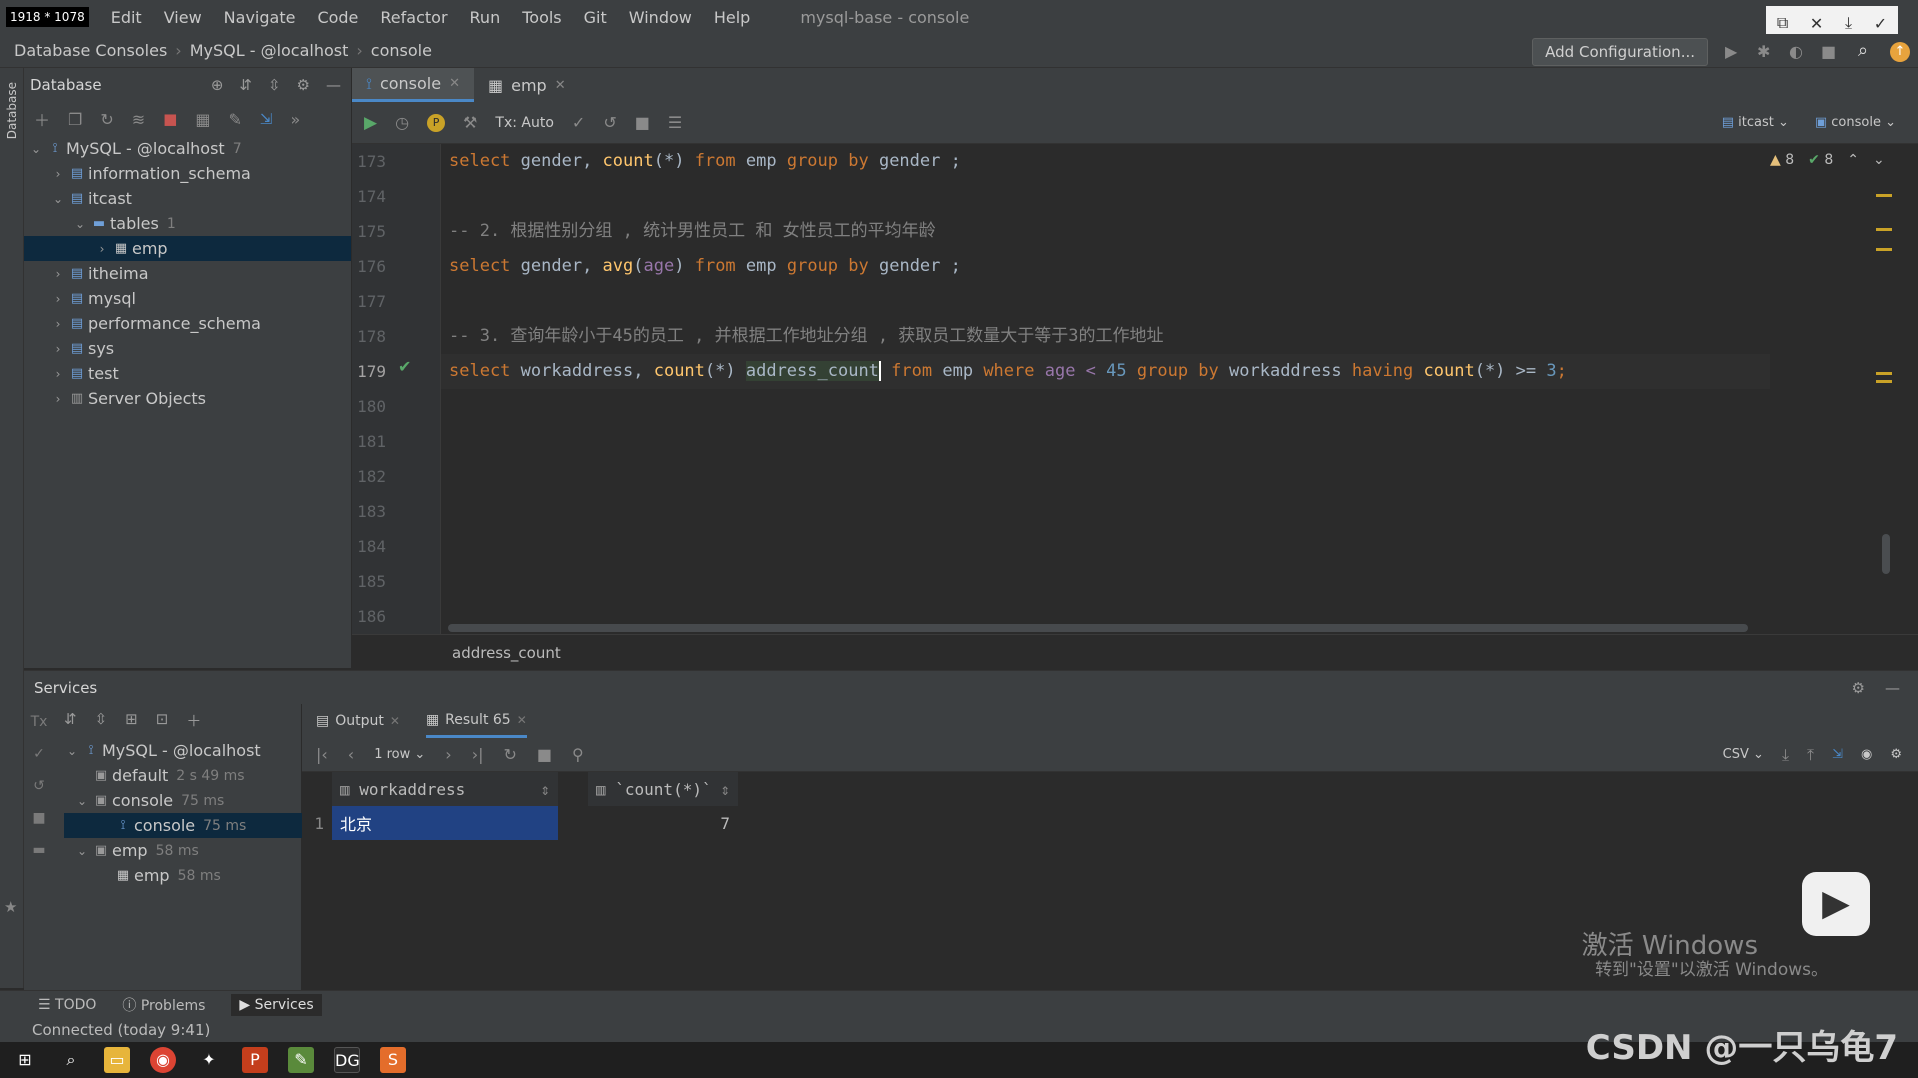 This screenshot has height=1078, width=1918. Describe the element at coordinates (347, 1060) in the screenshot. I see `datagrip-icon: DG` at that location.